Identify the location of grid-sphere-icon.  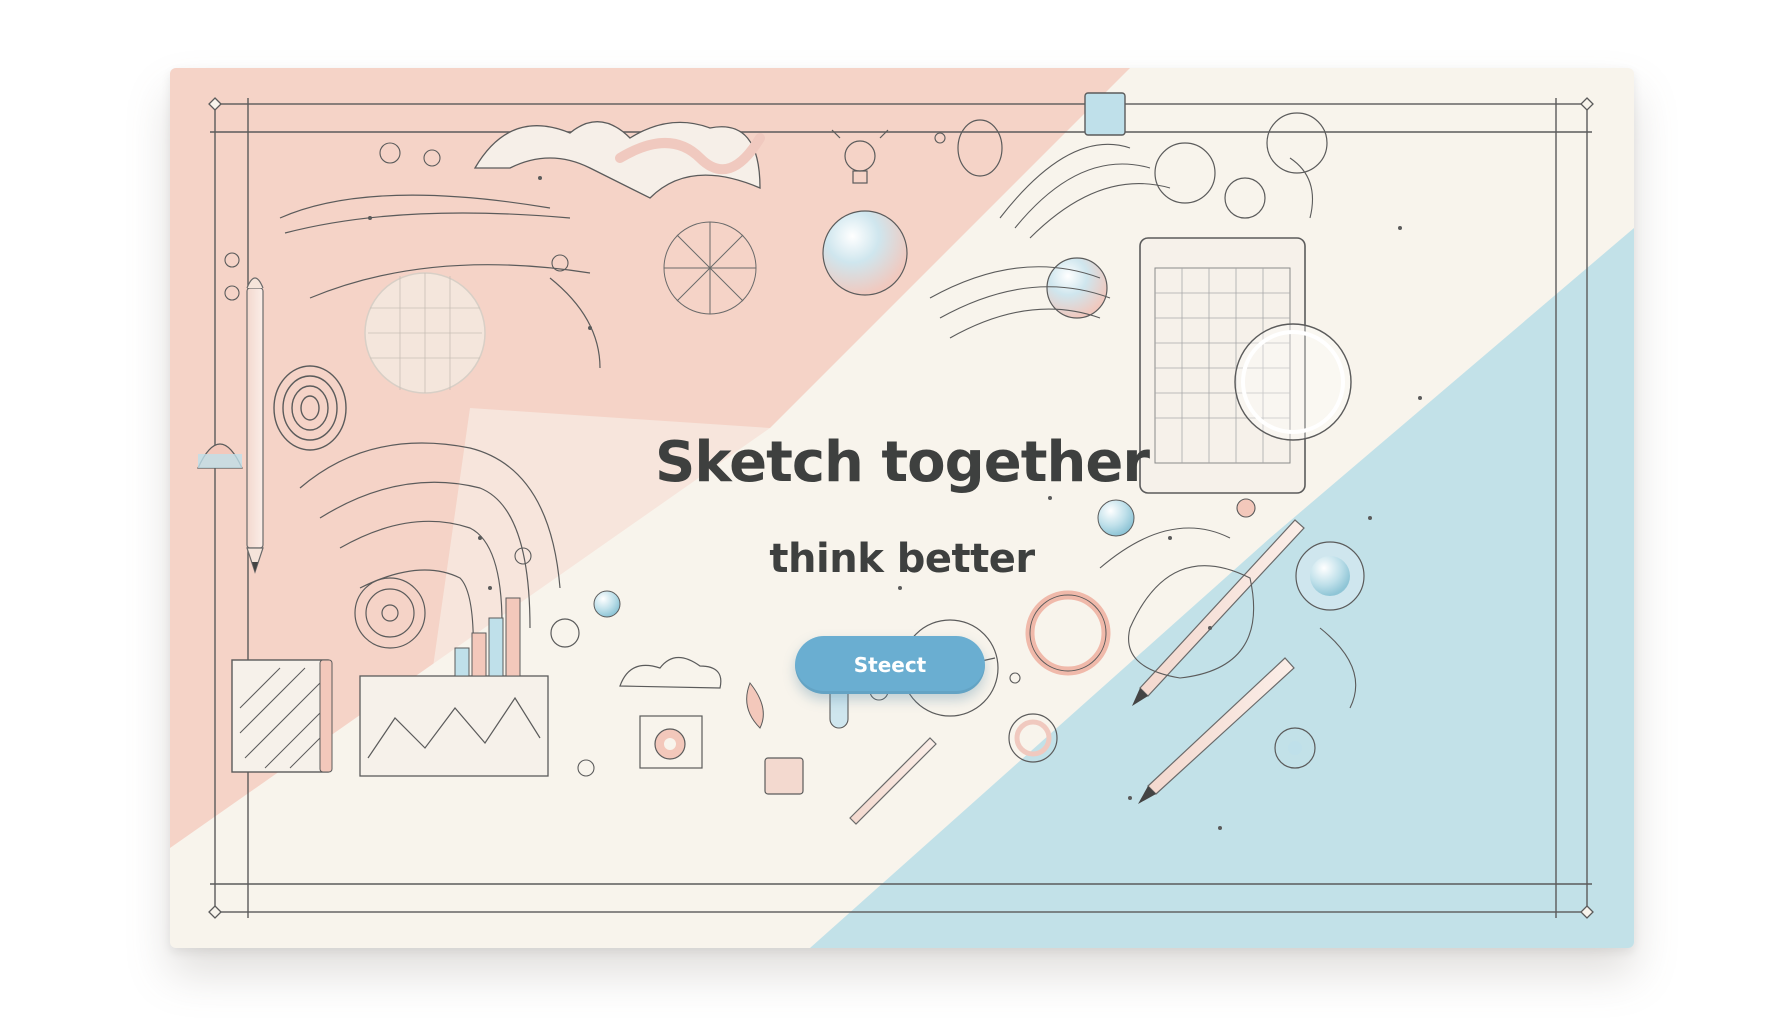
(425, 333).